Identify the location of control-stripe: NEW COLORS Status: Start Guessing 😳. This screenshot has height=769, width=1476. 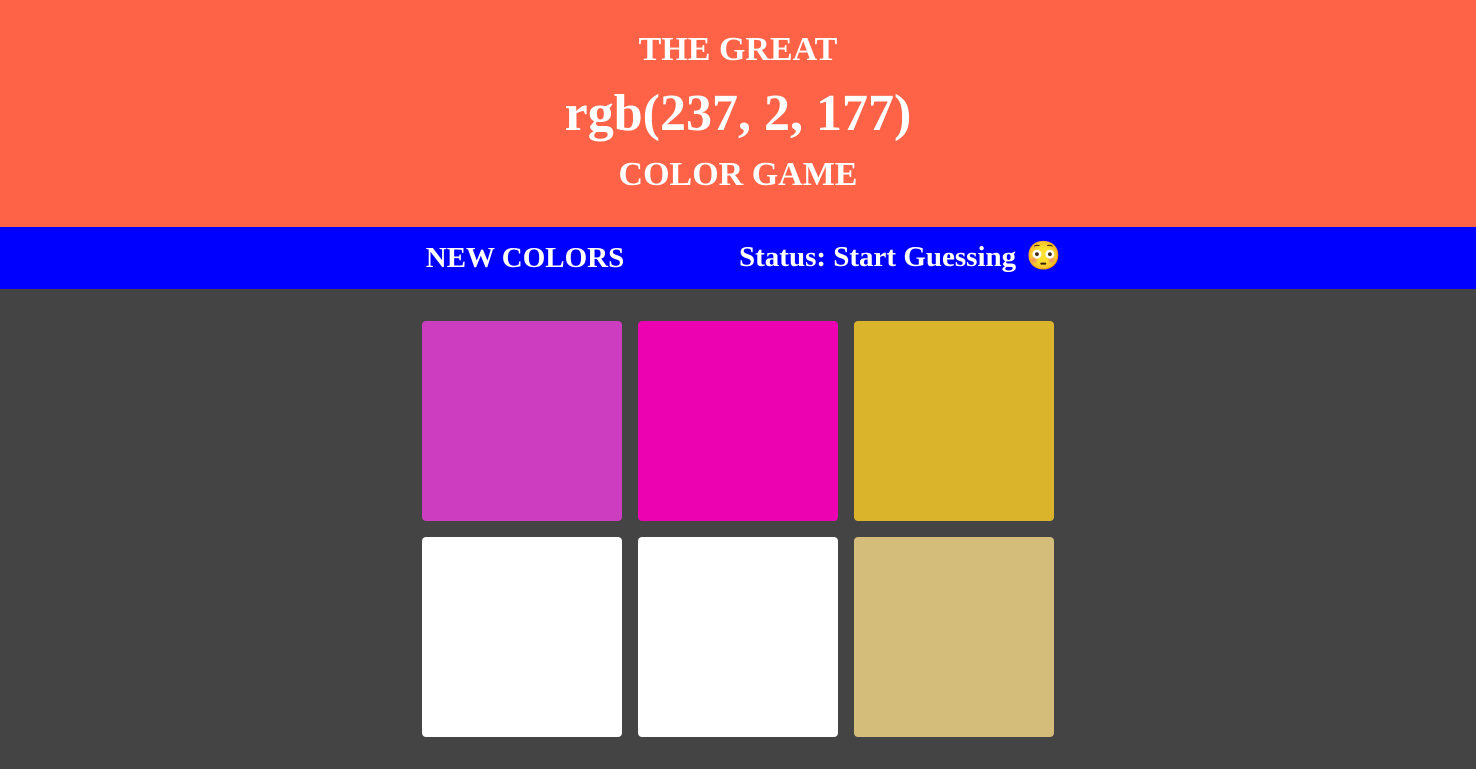
(738, 258).